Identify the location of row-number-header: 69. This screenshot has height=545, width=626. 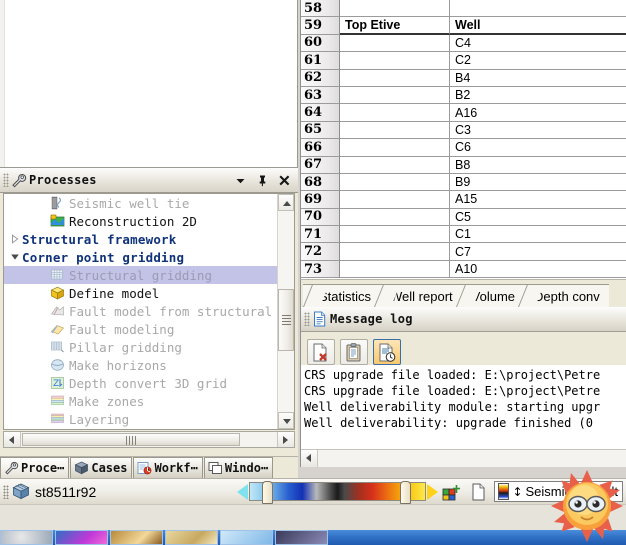
(320, 200).